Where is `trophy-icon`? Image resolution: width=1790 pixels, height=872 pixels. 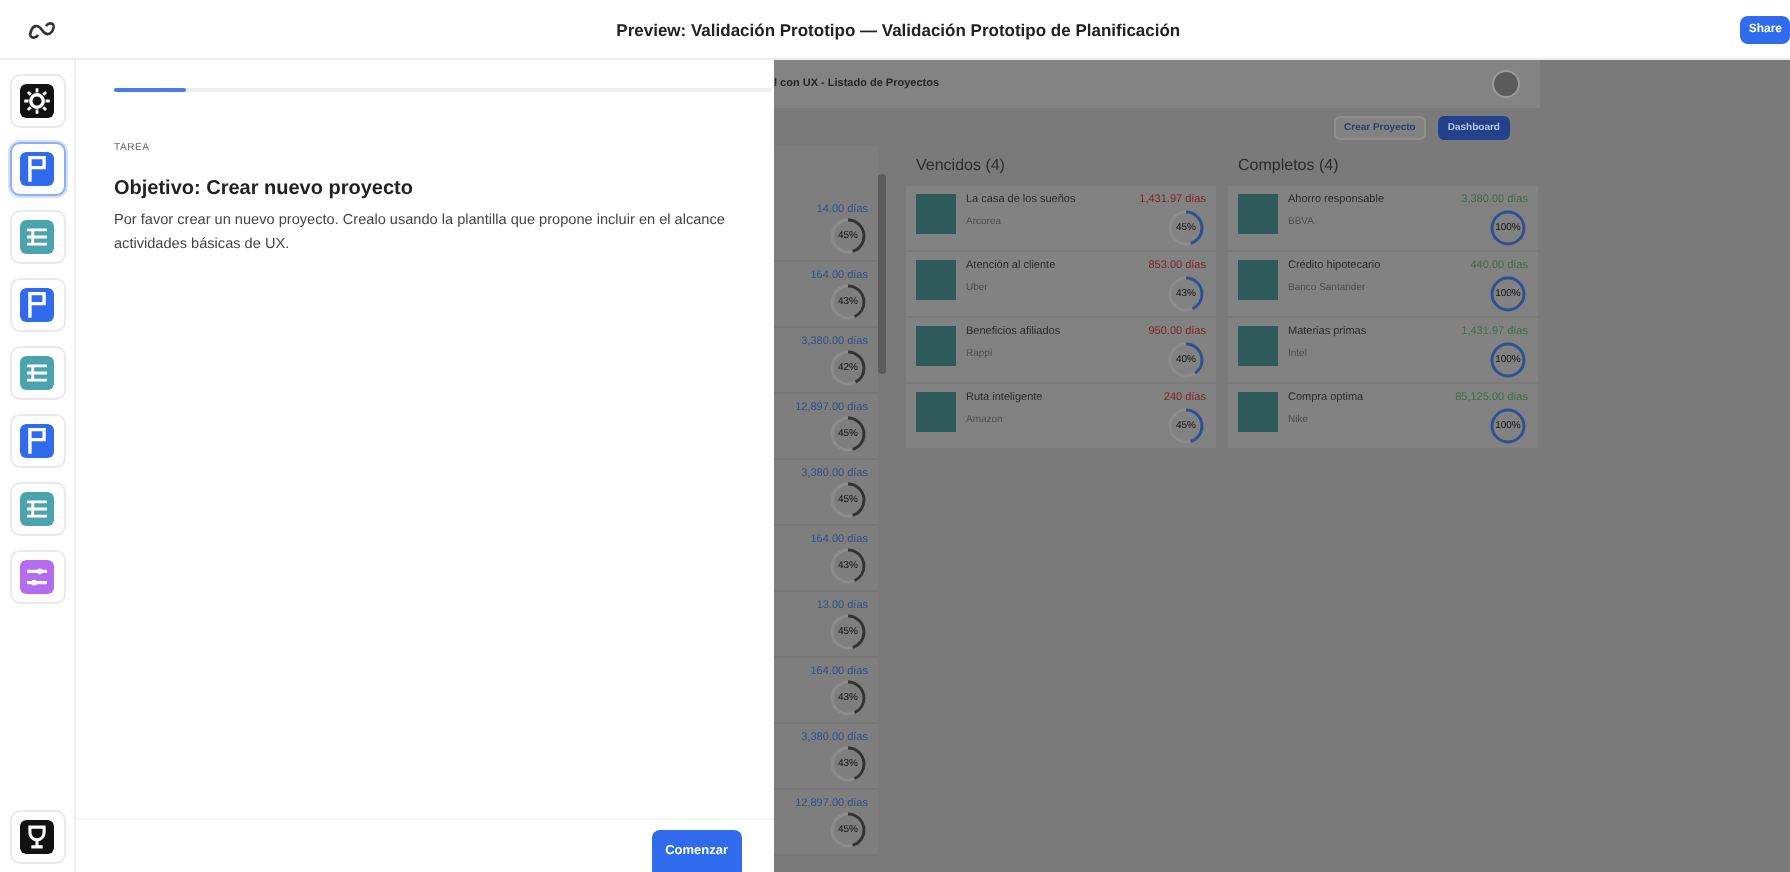 trophy-icon is located at coordinates (37, 837).